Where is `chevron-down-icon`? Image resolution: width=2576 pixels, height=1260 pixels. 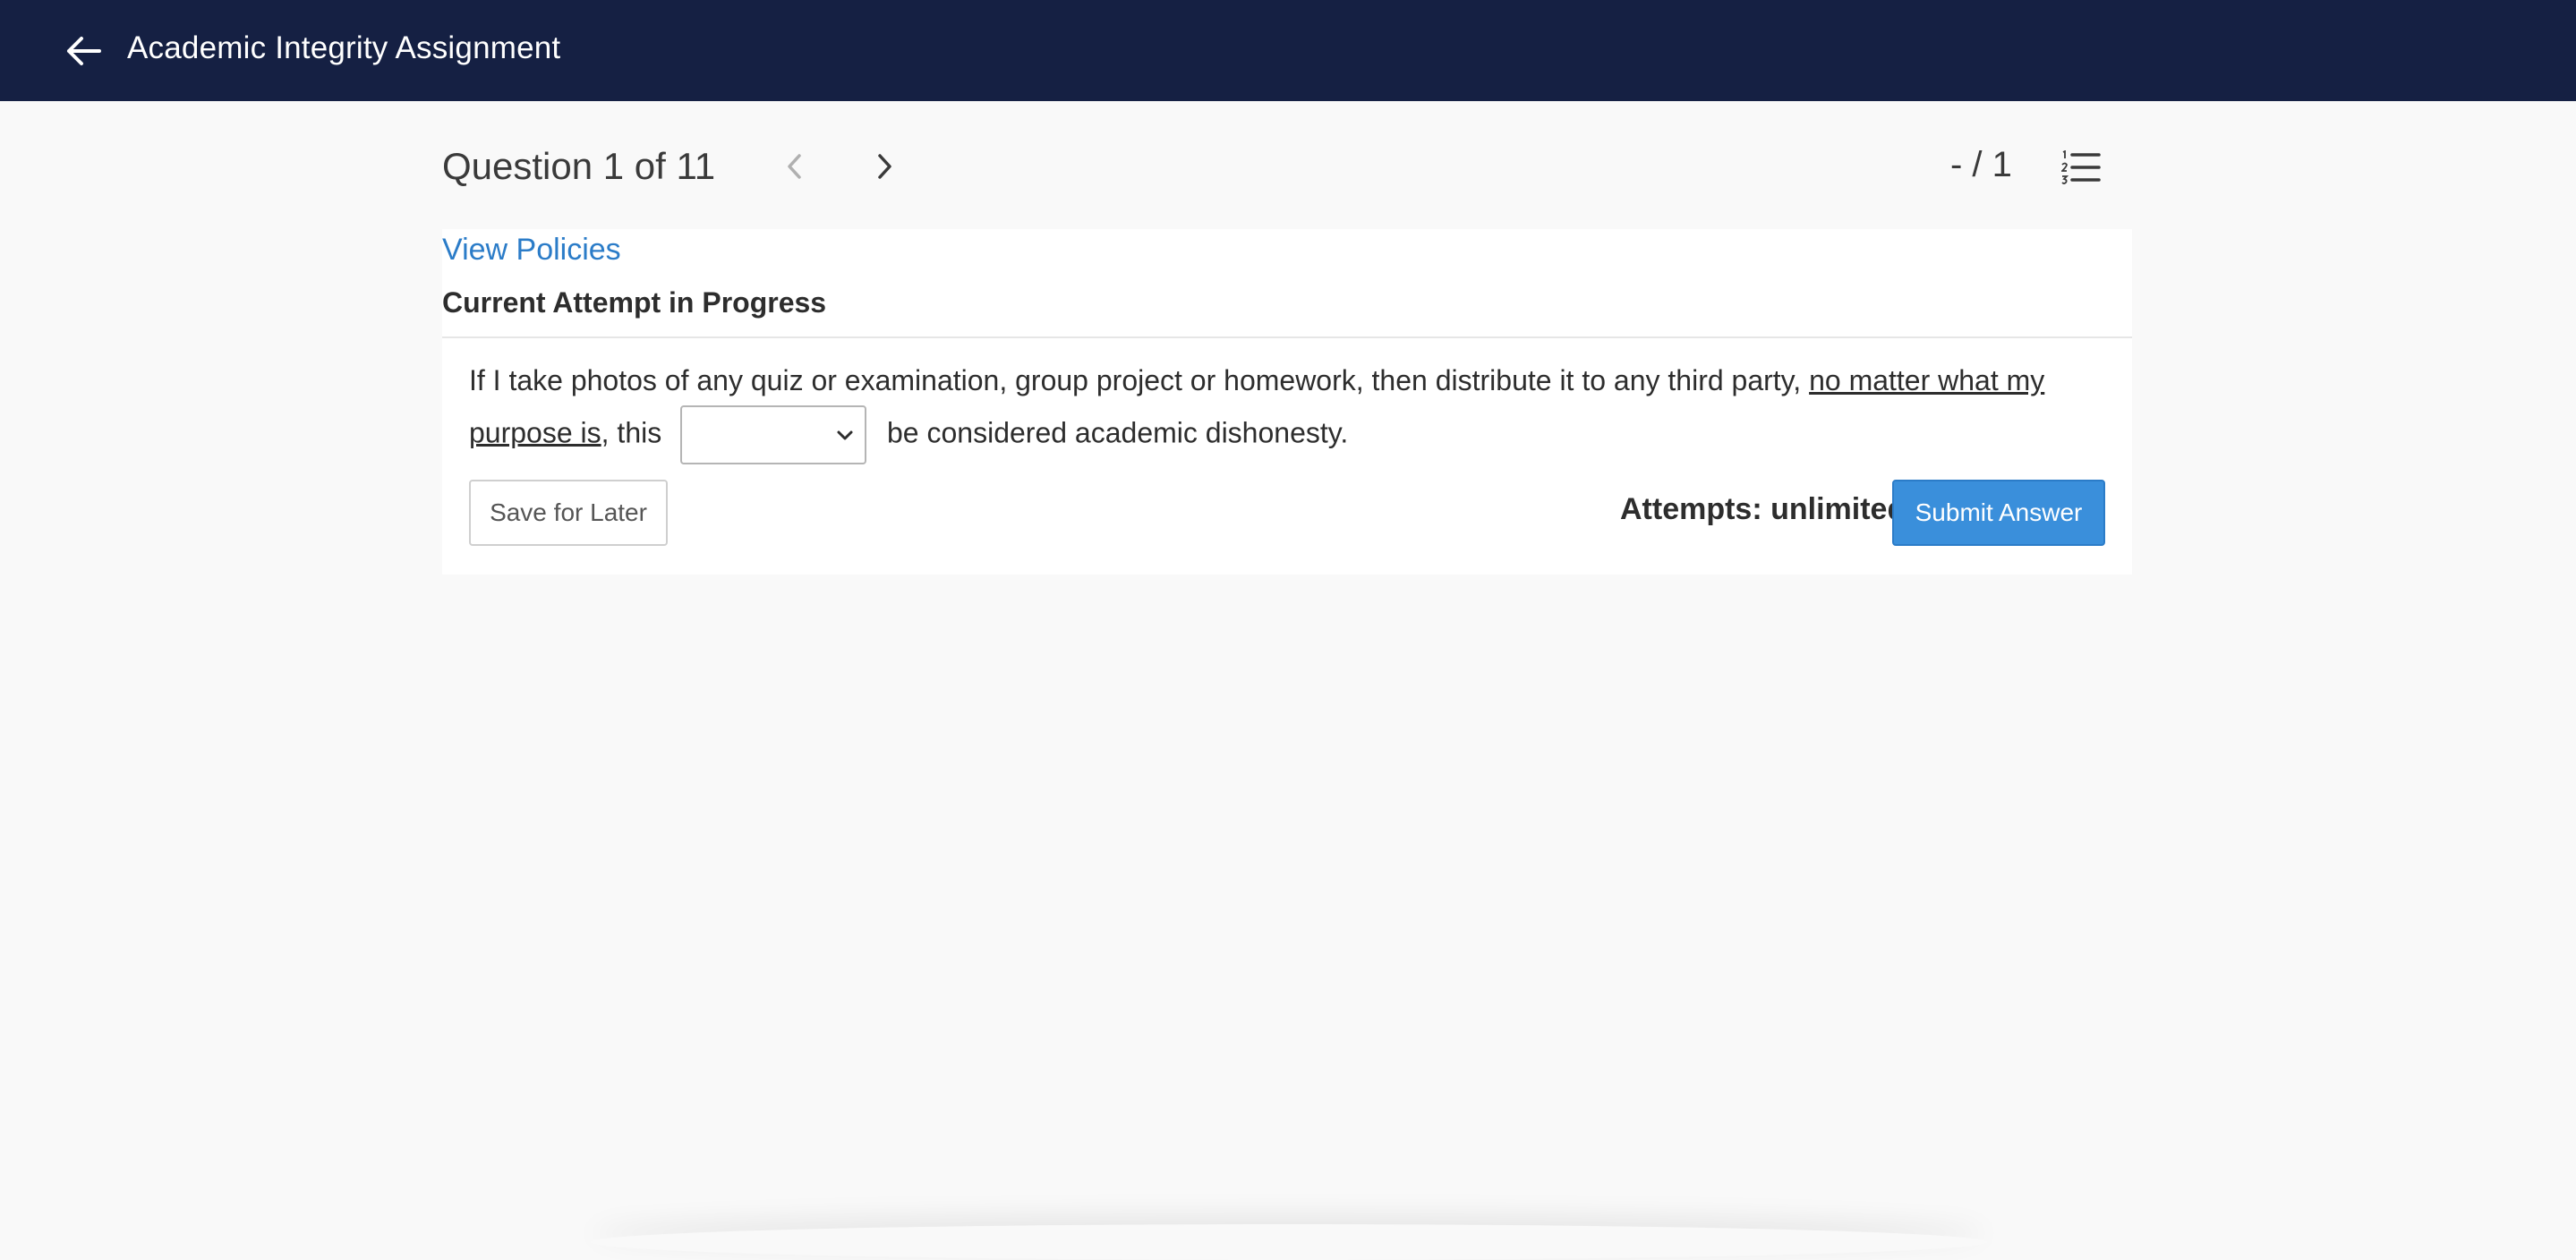
chevron-down-icon is located at coordinates (845, 435).